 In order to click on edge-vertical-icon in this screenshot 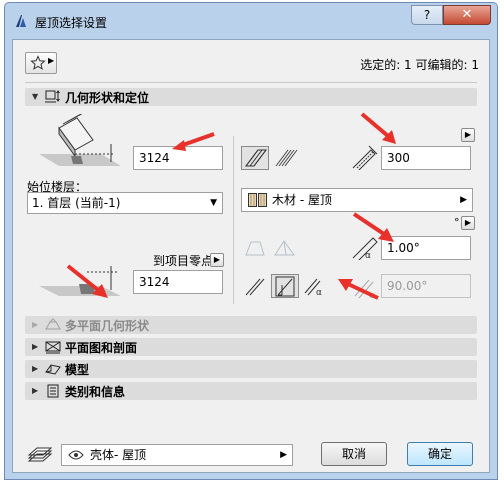, I will do `click(255, 287)`.